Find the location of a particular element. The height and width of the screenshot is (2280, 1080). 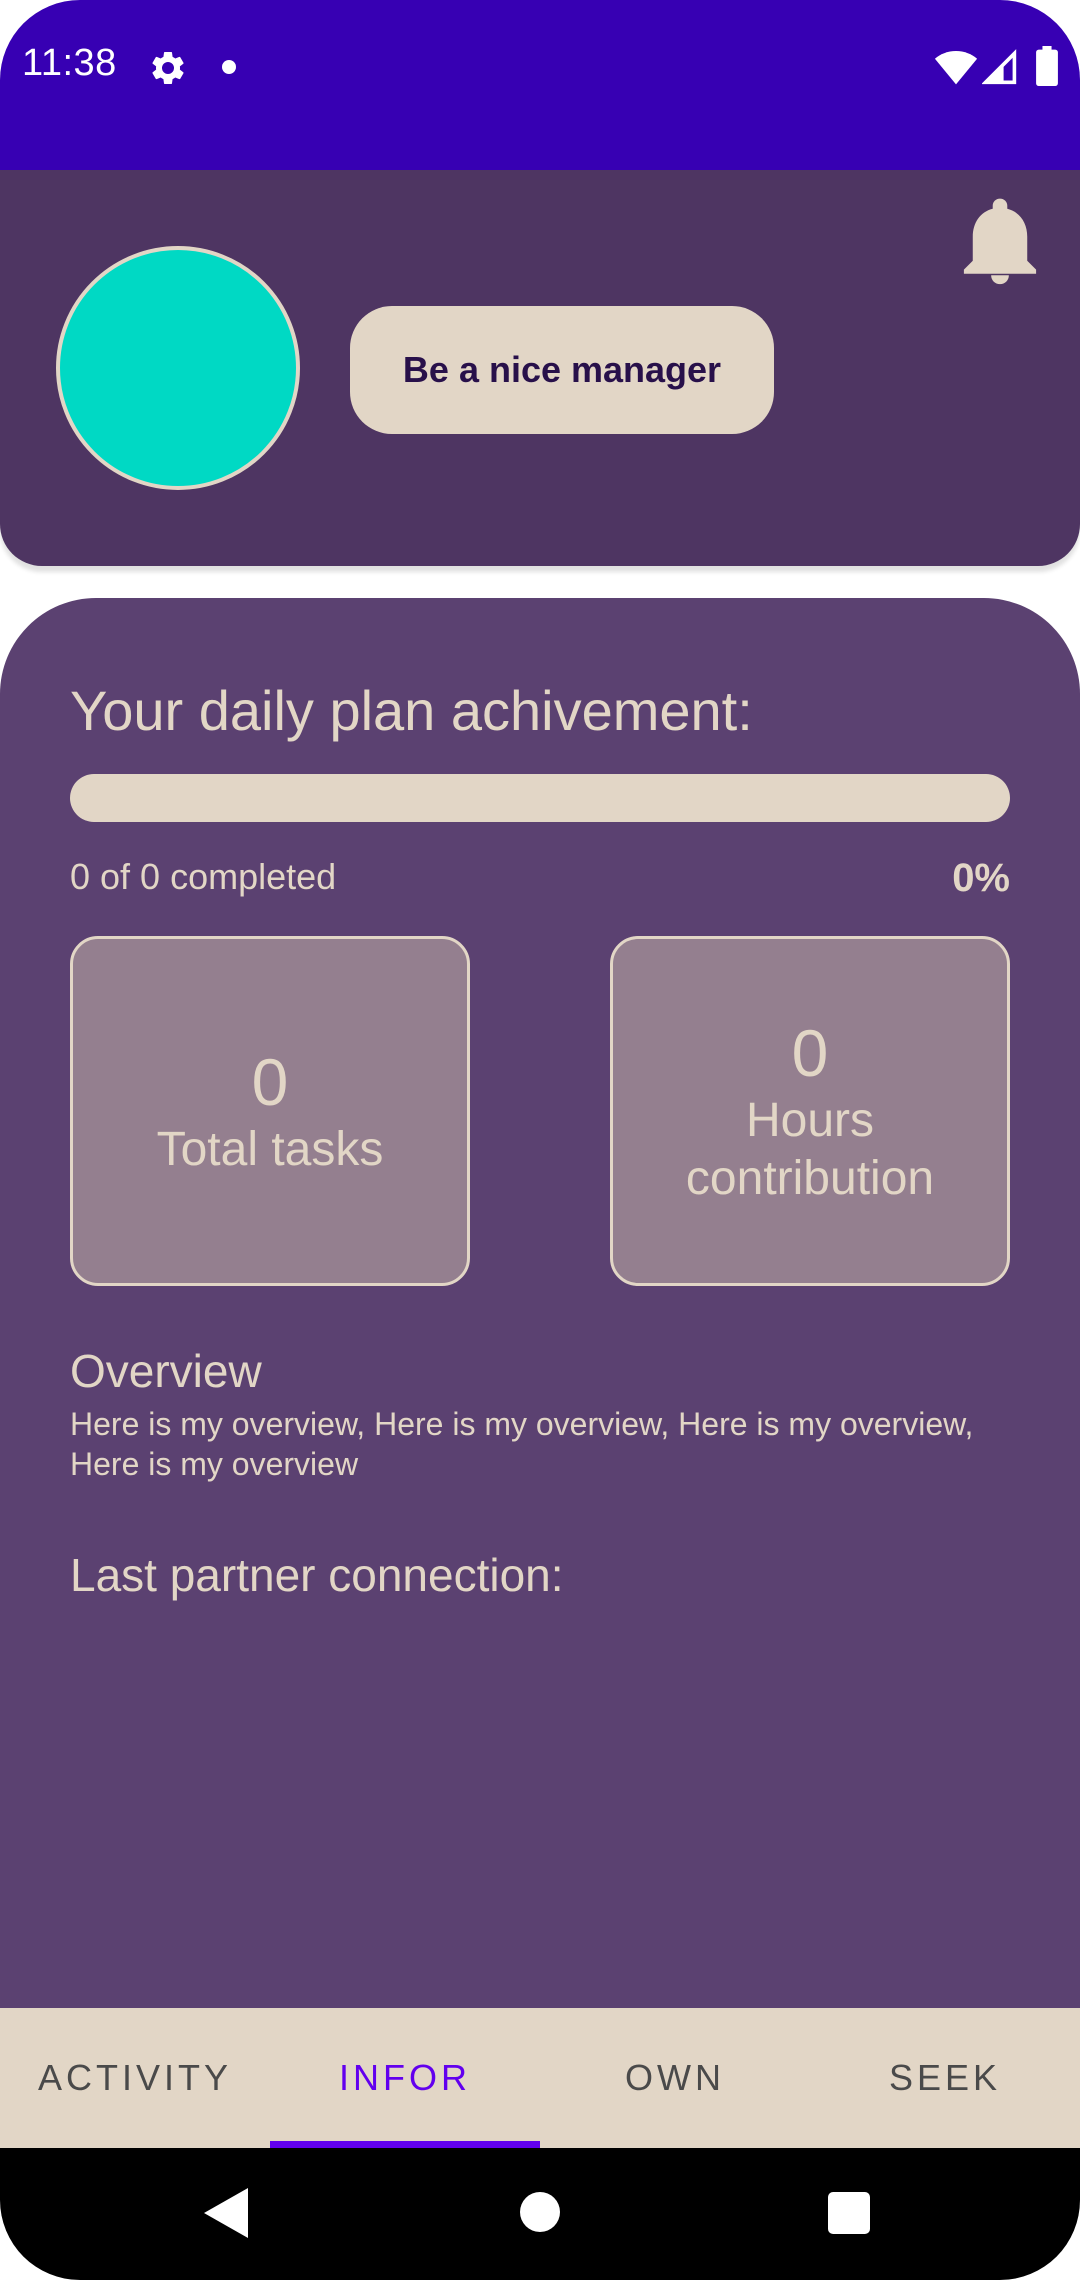

bottom-tab-bar: ACTIVITY INFOR OWN SEEK is located at coordinates (540, 2078).